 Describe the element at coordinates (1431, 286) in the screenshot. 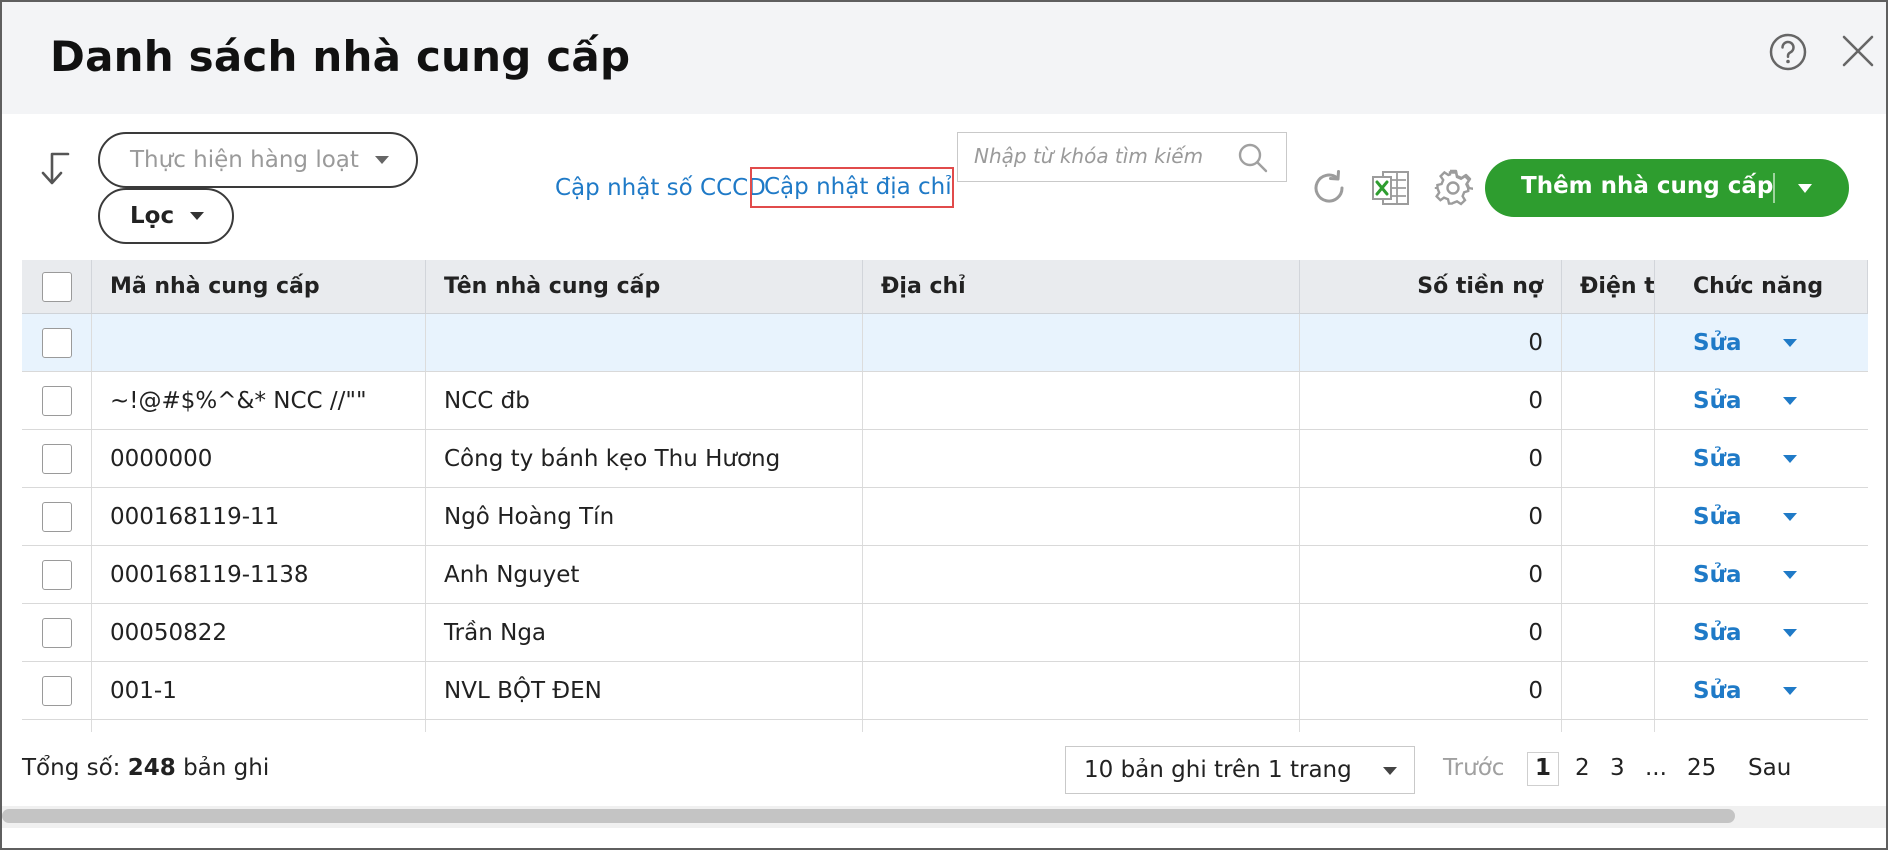

I see `column-header-debt: Số tiền nợ` at that location.